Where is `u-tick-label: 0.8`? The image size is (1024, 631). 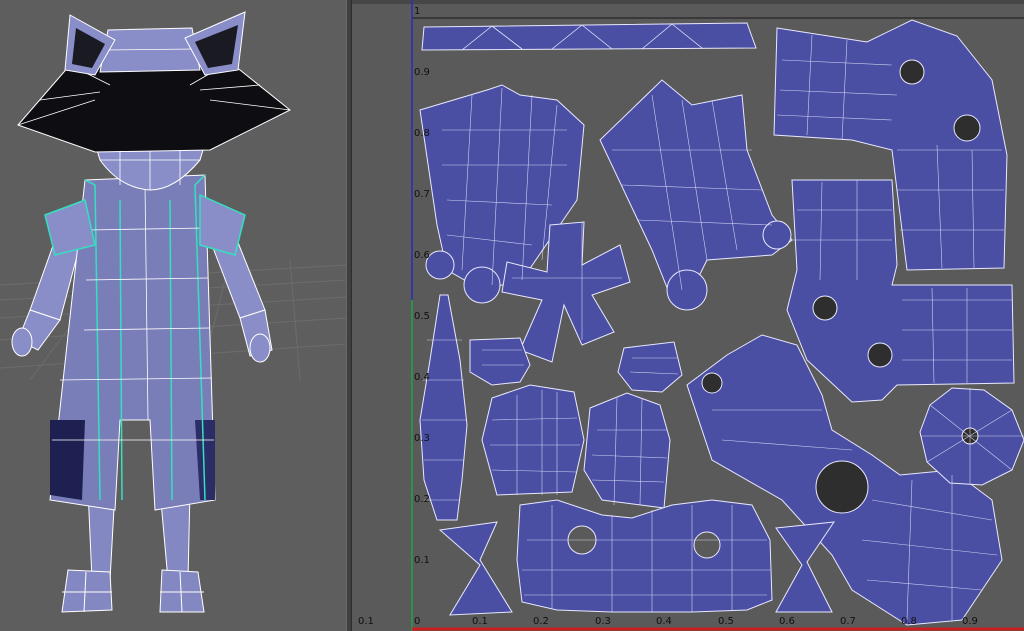
u-tick-label: 0.8 is located at coordinates (909, 621).